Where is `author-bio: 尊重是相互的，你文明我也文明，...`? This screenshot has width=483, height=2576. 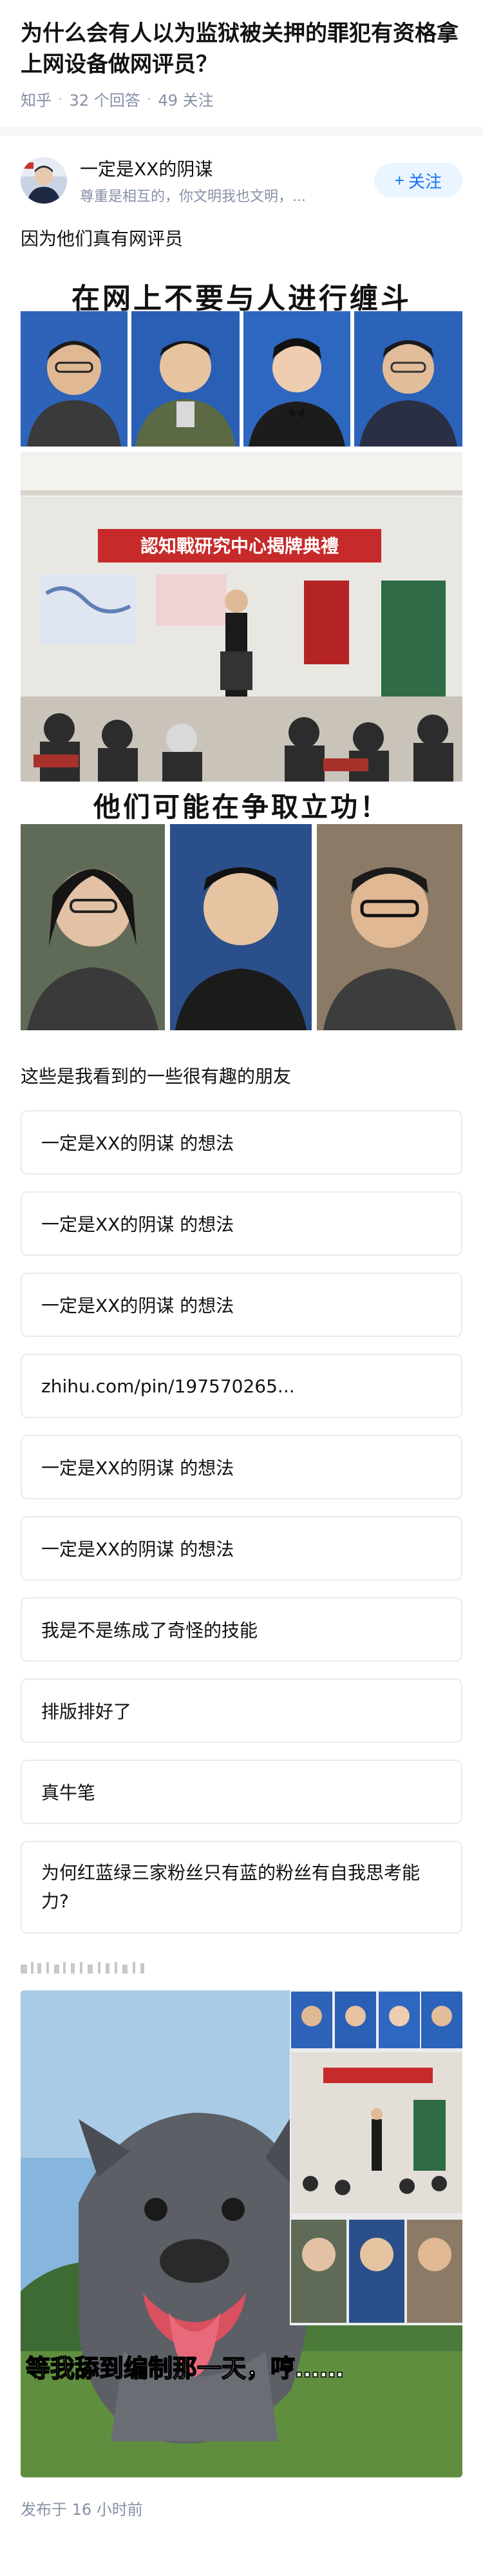 author-bio: 尊重是相互的，你文明我也文明，... is located at coordinates (193, 197).